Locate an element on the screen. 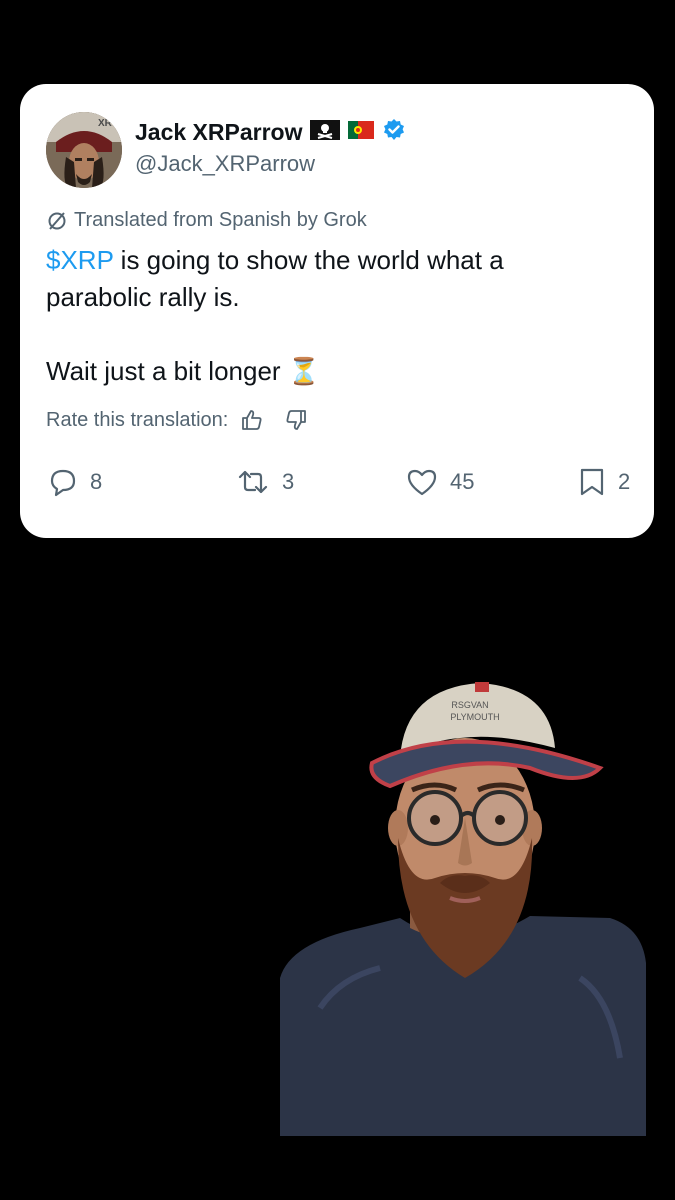 The width and height of the screenshot is (675, 1200). rate-translation: Rate this translation: is located at coordinates (177, 420).